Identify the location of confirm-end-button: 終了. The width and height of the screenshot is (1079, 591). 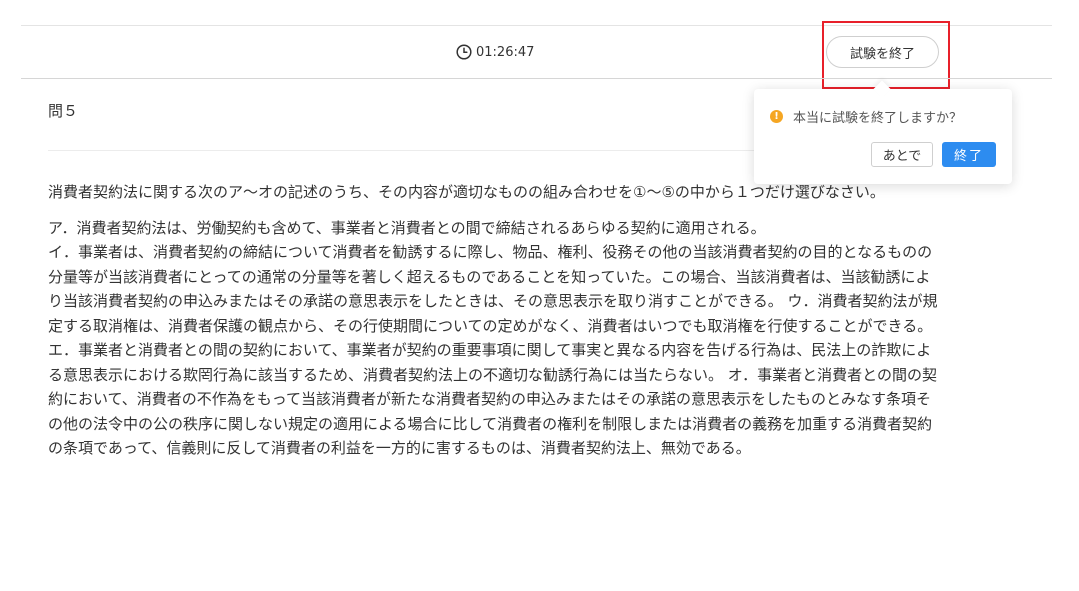
(969, 154).